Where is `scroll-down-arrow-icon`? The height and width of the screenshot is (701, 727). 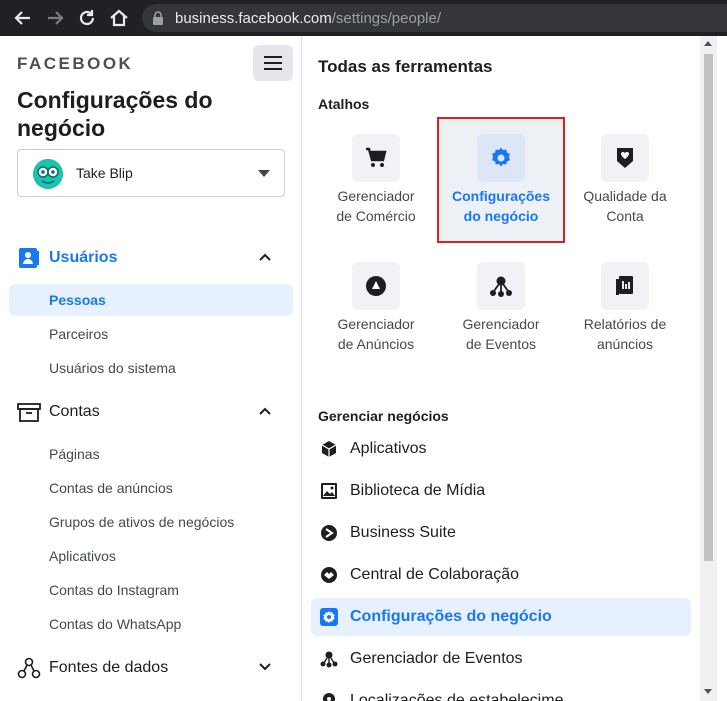
scroll-down-arrow-icon is located at coordinates (708, 691).